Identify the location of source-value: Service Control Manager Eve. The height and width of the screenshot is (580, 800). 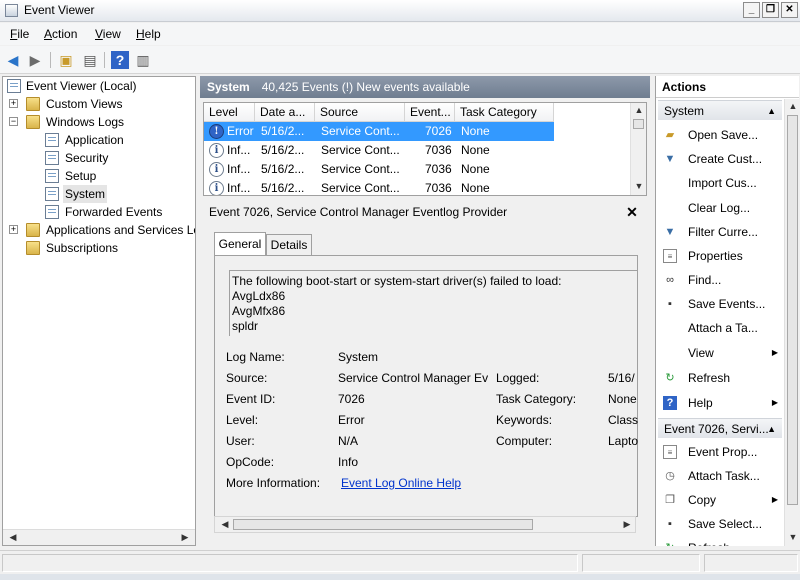
(413, 378).